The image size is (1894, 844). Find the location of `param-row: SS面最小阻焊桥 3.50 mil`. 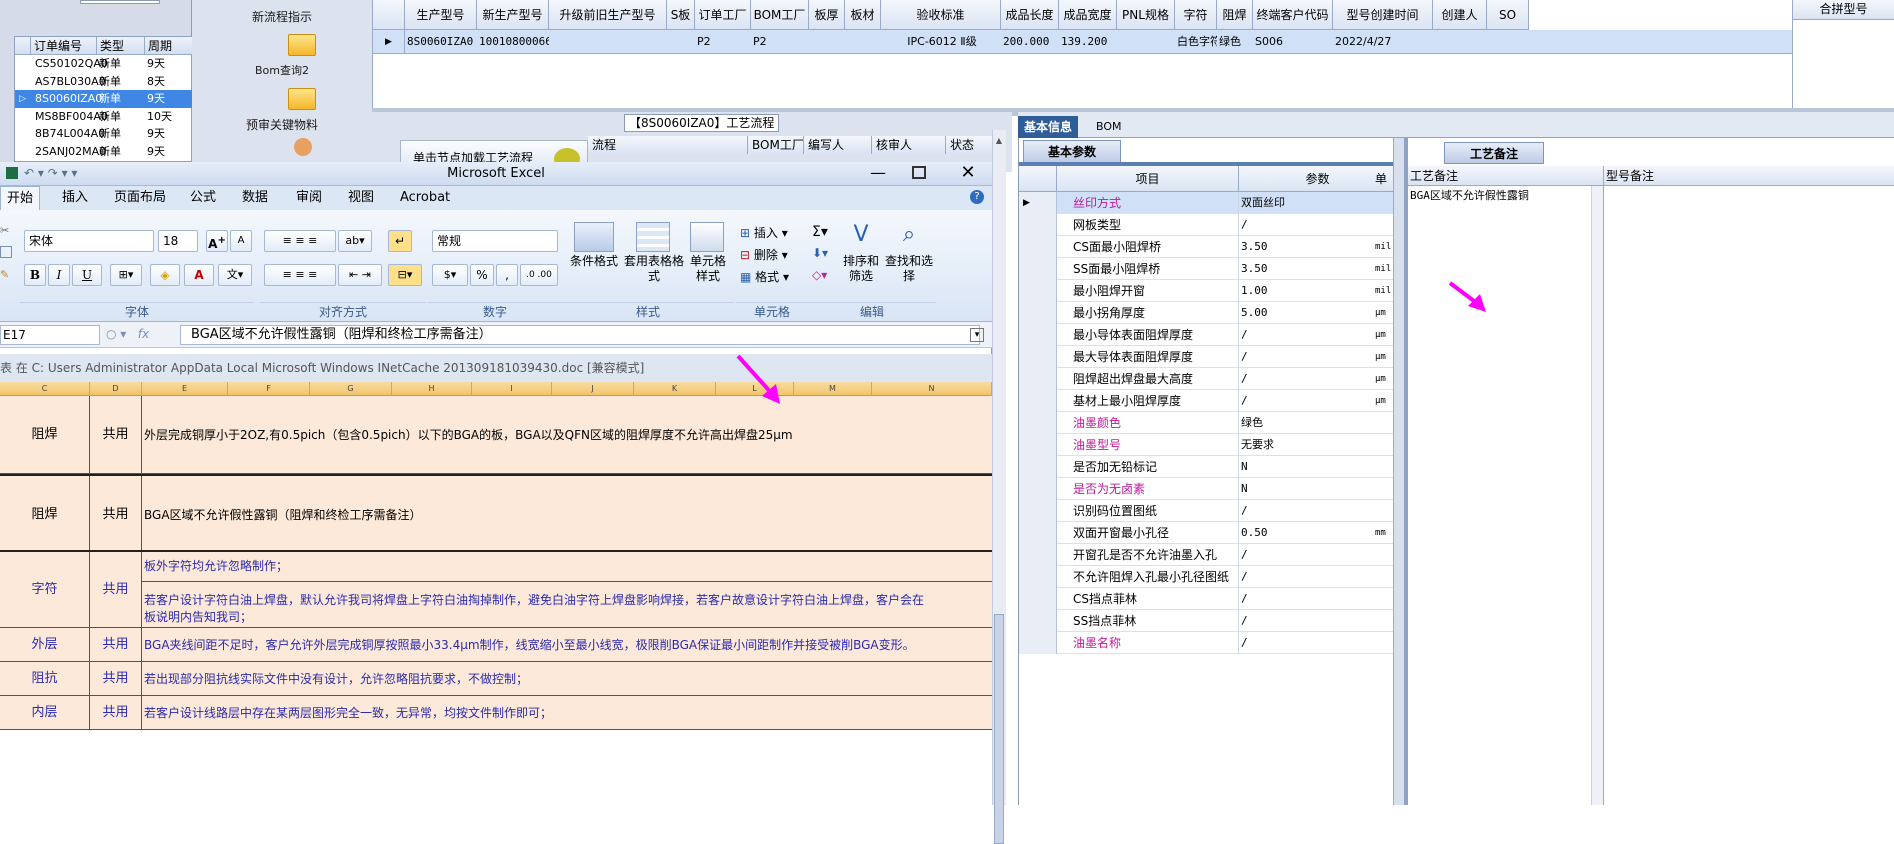

param-row: SS面最小阻焊桥 3.50 mil is located at coordinates (1208, 269).